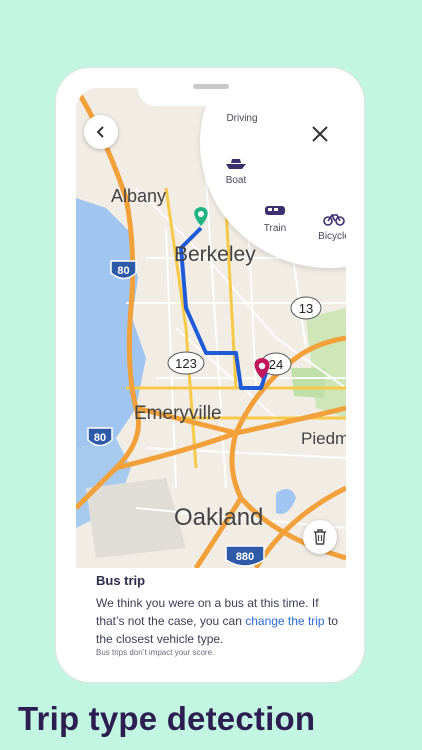 This screenshot has width=422, height=750. Describe the element at coordinates (121, 580) in the screenshot. I see `card-title: Bus trip` at that location.